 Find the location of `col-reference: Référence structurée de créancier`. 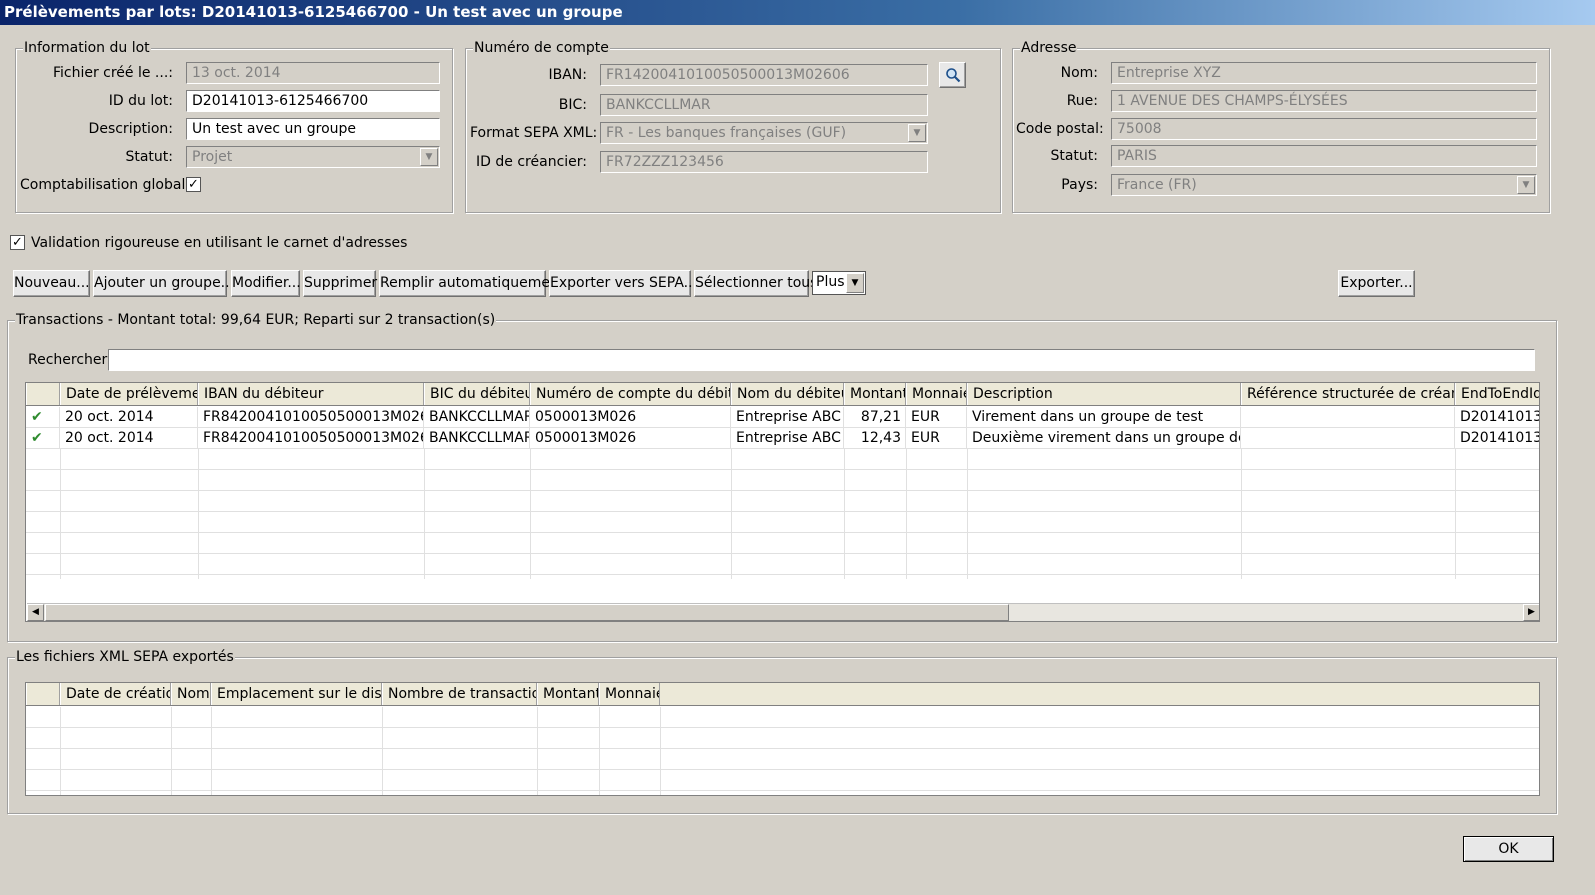

col-reference: Référence structurée de créancier is located at coordinates (1348, 394).